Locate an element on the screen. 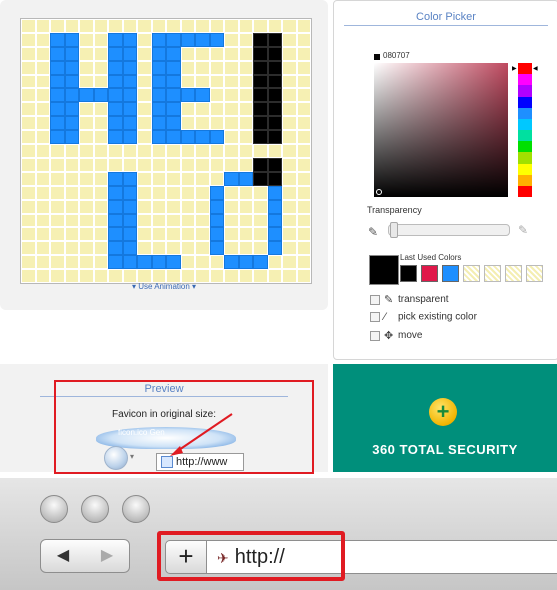  option-transparent: ✎ transparent is located at coordinates (409, 299).